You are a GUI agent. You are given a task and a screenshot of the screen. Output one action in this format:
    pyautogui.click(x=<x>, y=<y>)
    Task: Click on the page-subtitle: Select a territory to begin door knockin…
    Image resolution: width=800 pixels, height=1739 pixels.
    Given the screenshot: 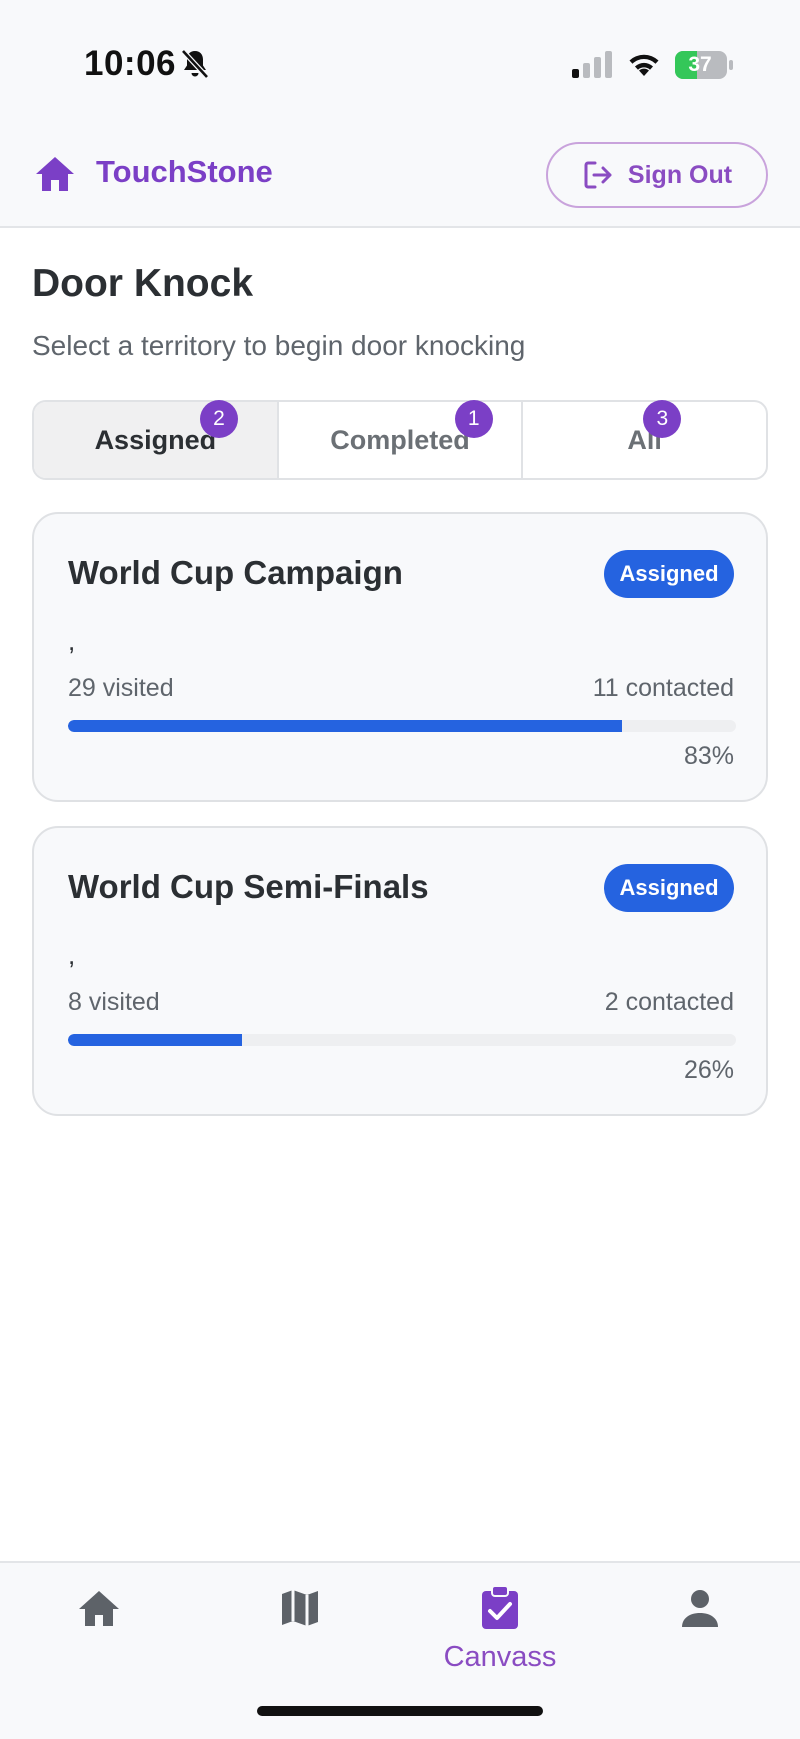 What is the action you would take?
    pyautogui.click(x=279, y=345)
    